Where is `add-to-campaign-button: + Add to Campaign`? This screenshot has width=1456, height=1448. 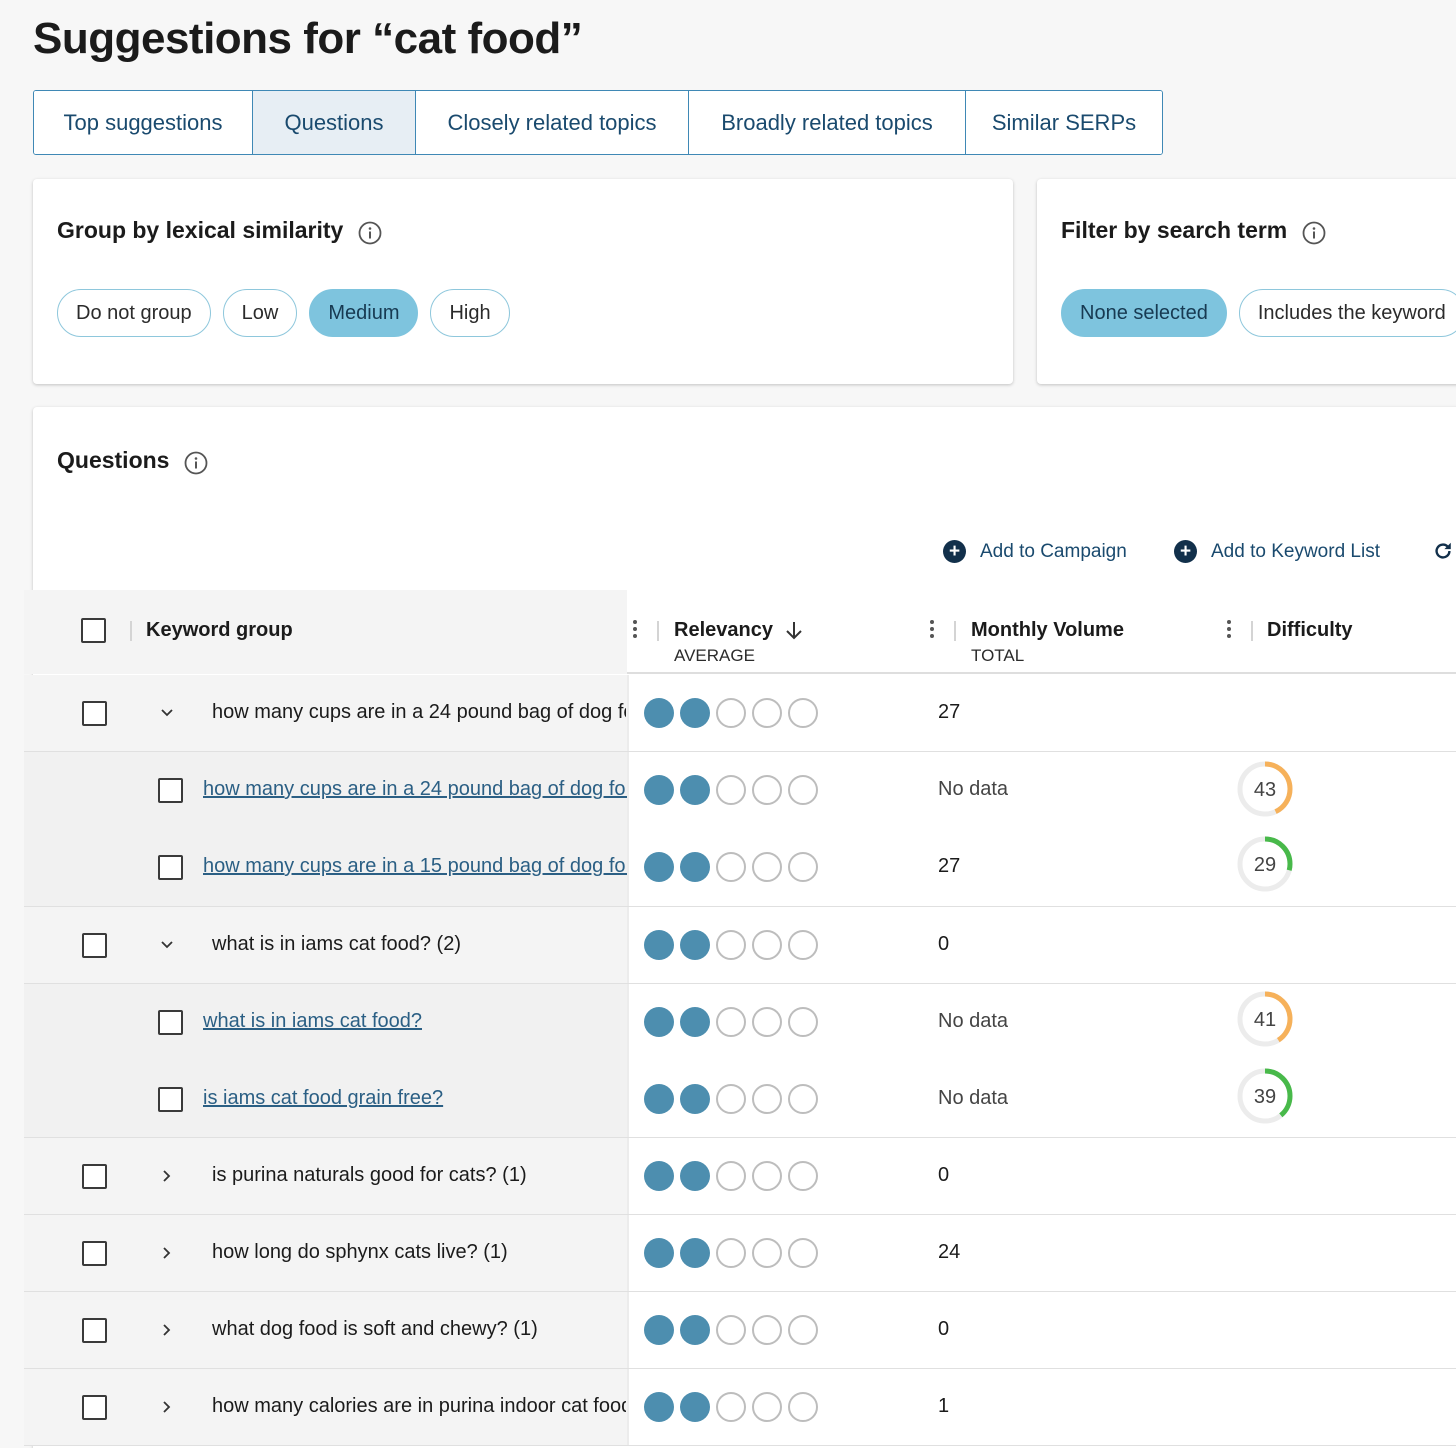
add-to-campaign-button: + Add to Campaign is located at coordinates (1035, 551).